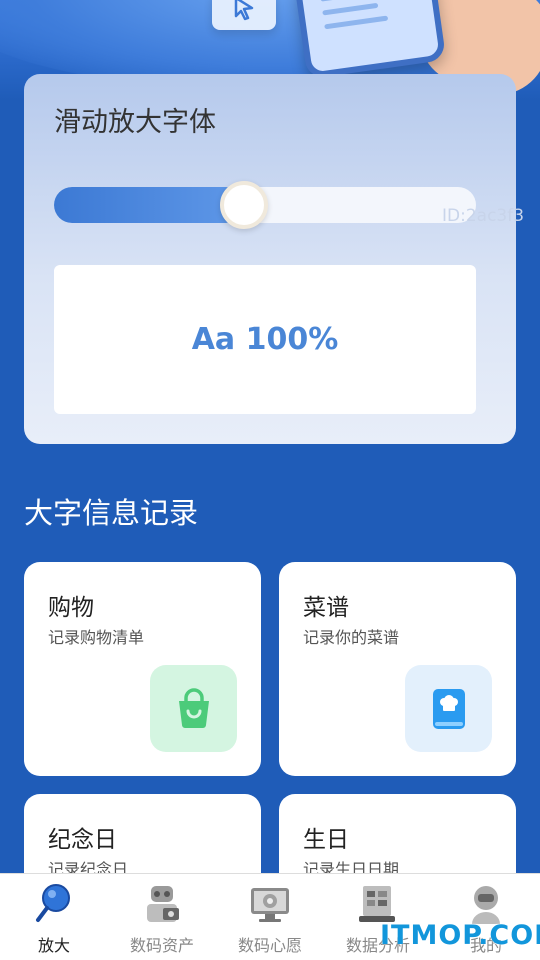  Describe the element at coordinates (82, 840) in the screenshot. I see `card-title: 纪念日` at that location.